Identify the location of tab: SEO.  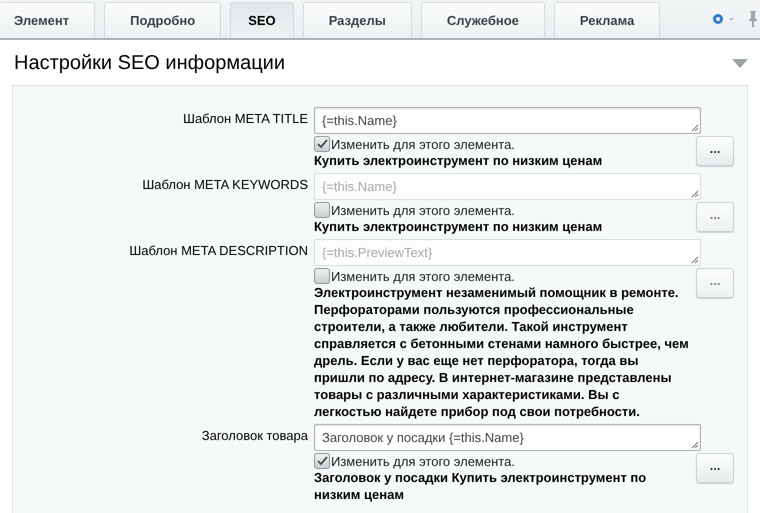
(262, 20).